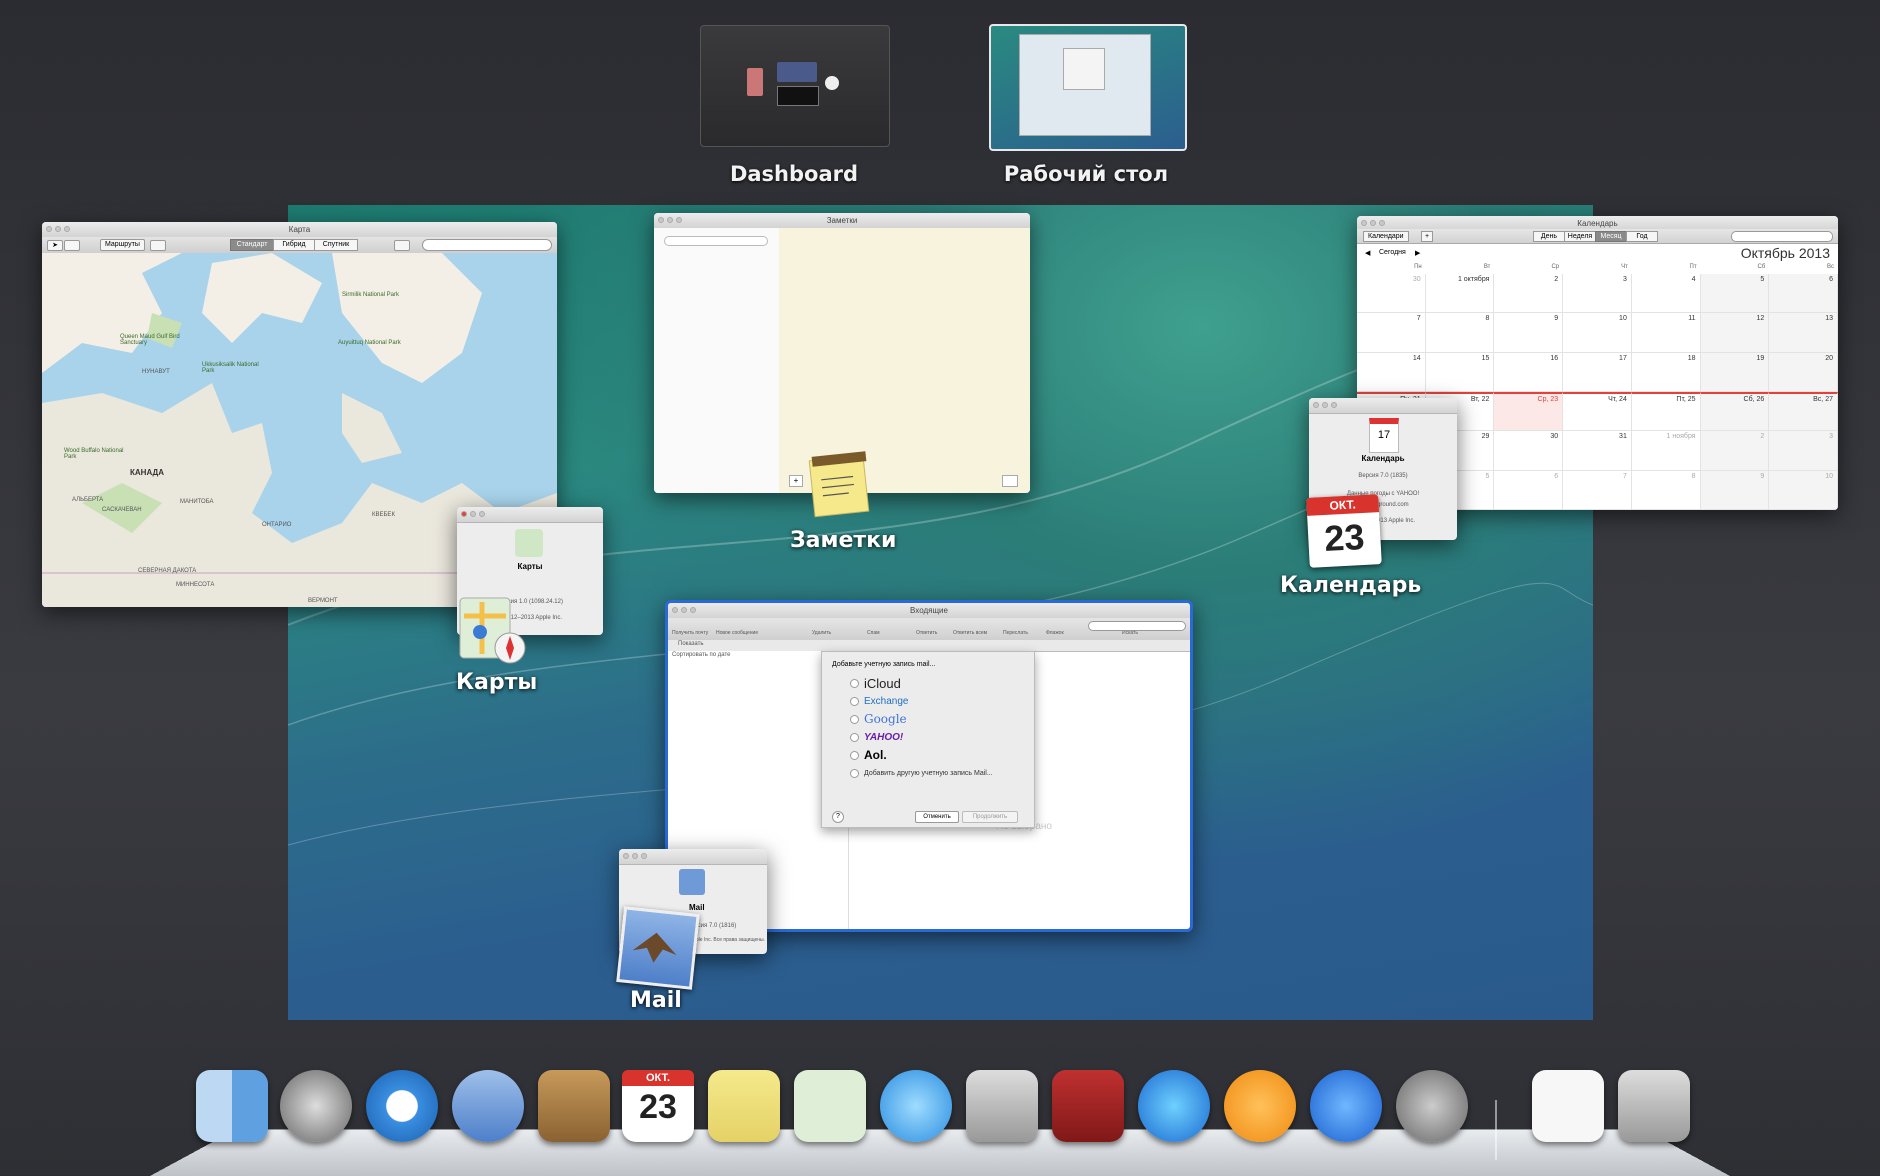 This screenshot has width=1880, height=1176. I want to click on day-cell: Вс, 27, so click(1803, 411).